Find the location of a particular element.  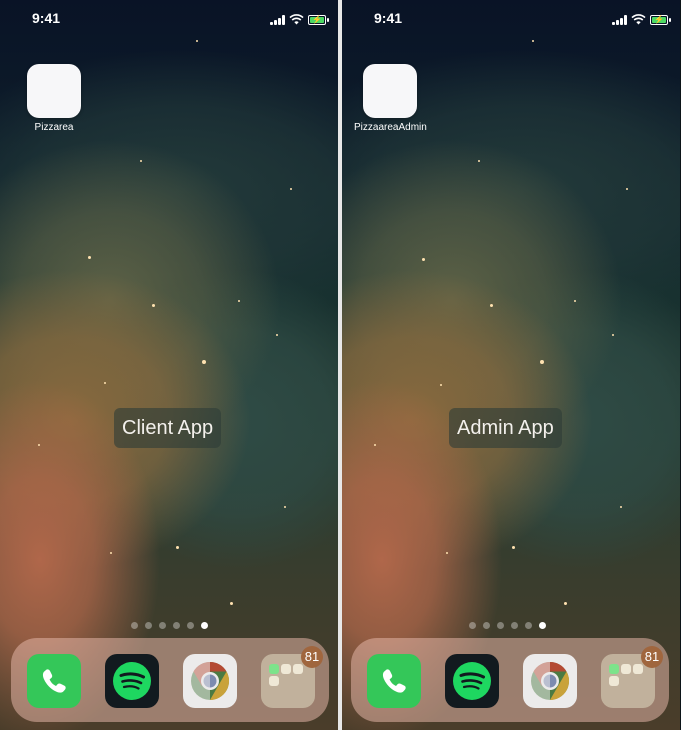

admin-app-caption: Admin App is located at coordinates (505, 428).